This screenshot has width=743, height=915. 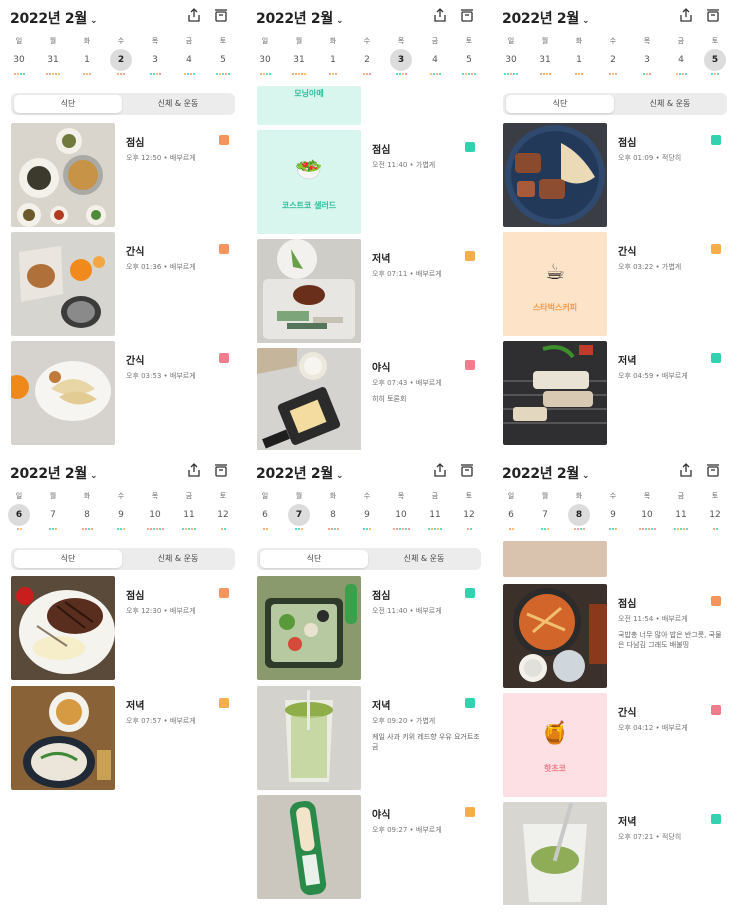 What do you see at coordinates (189, 41) in the screenshot?
I see `weekday-label: 금` at bounding box center [189, 41].